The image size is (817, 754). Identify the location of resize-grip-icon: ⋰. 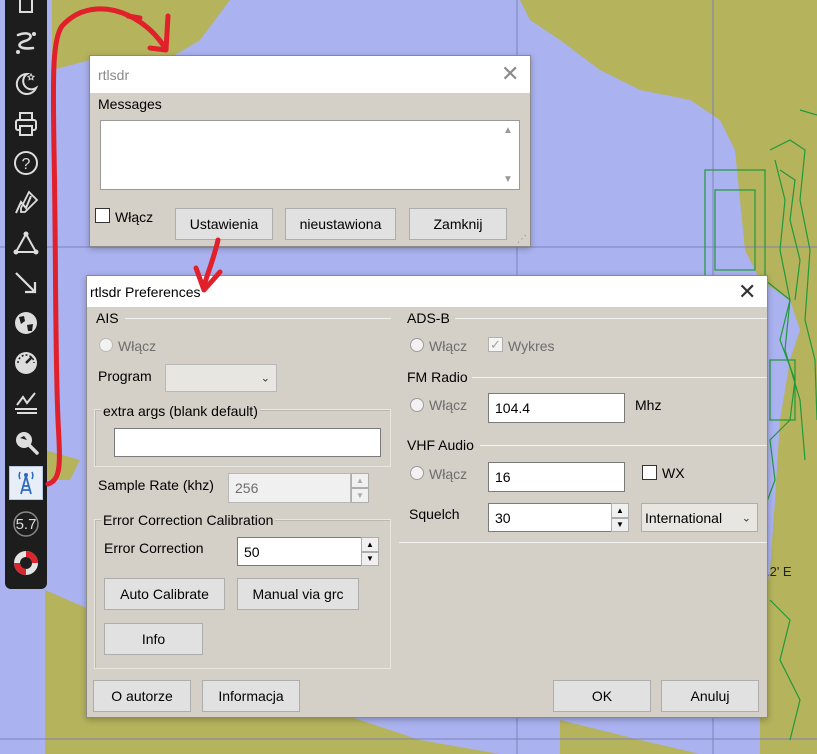
(522, 239).